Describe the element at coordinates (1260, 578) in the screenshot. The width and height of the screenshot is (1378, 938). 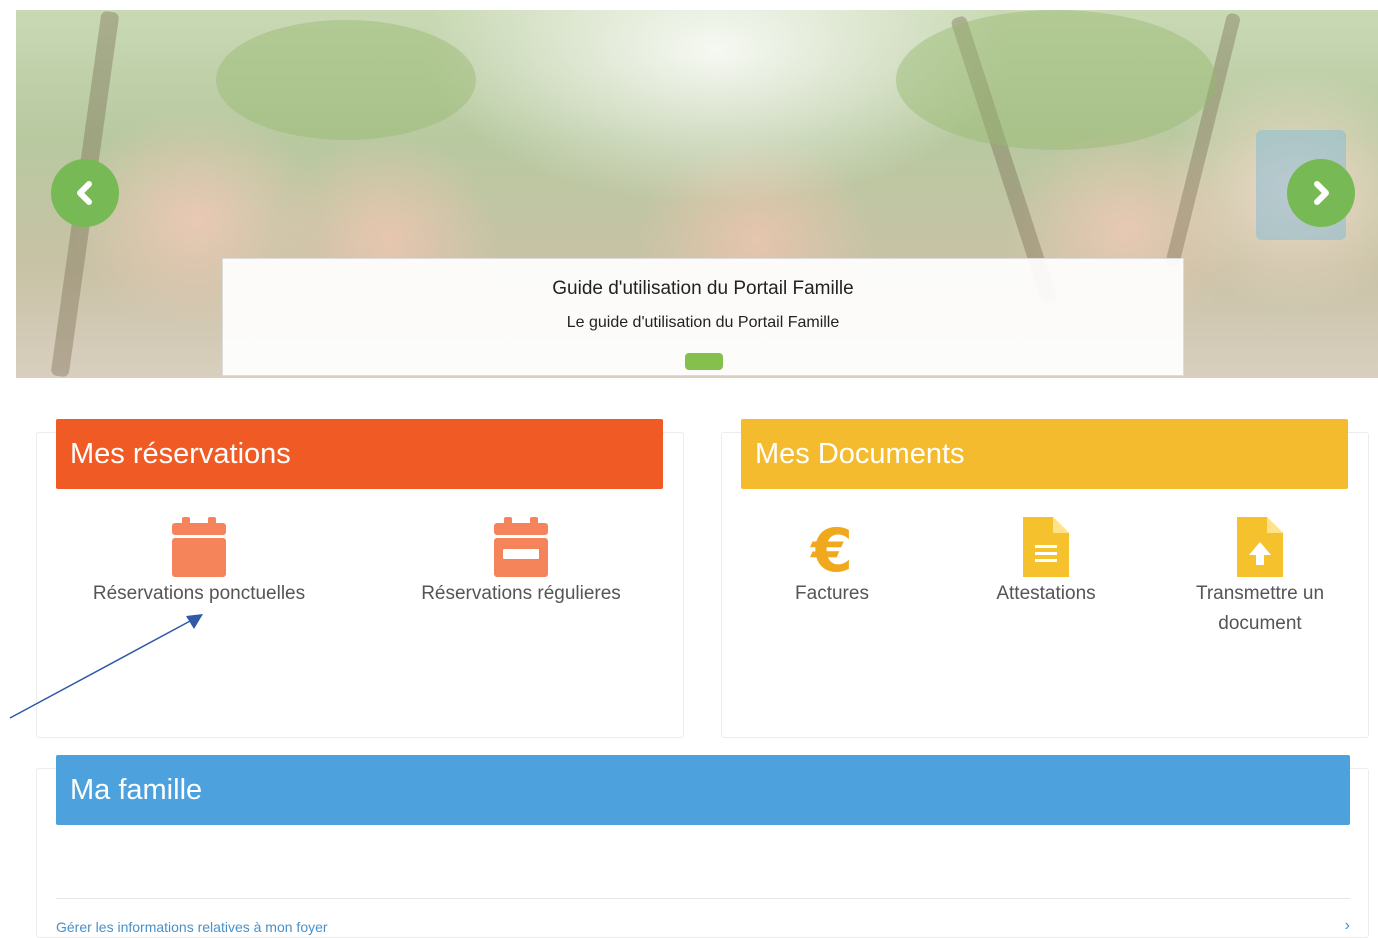
I see `transmettre-document-link: Transmettre un document` at that location.